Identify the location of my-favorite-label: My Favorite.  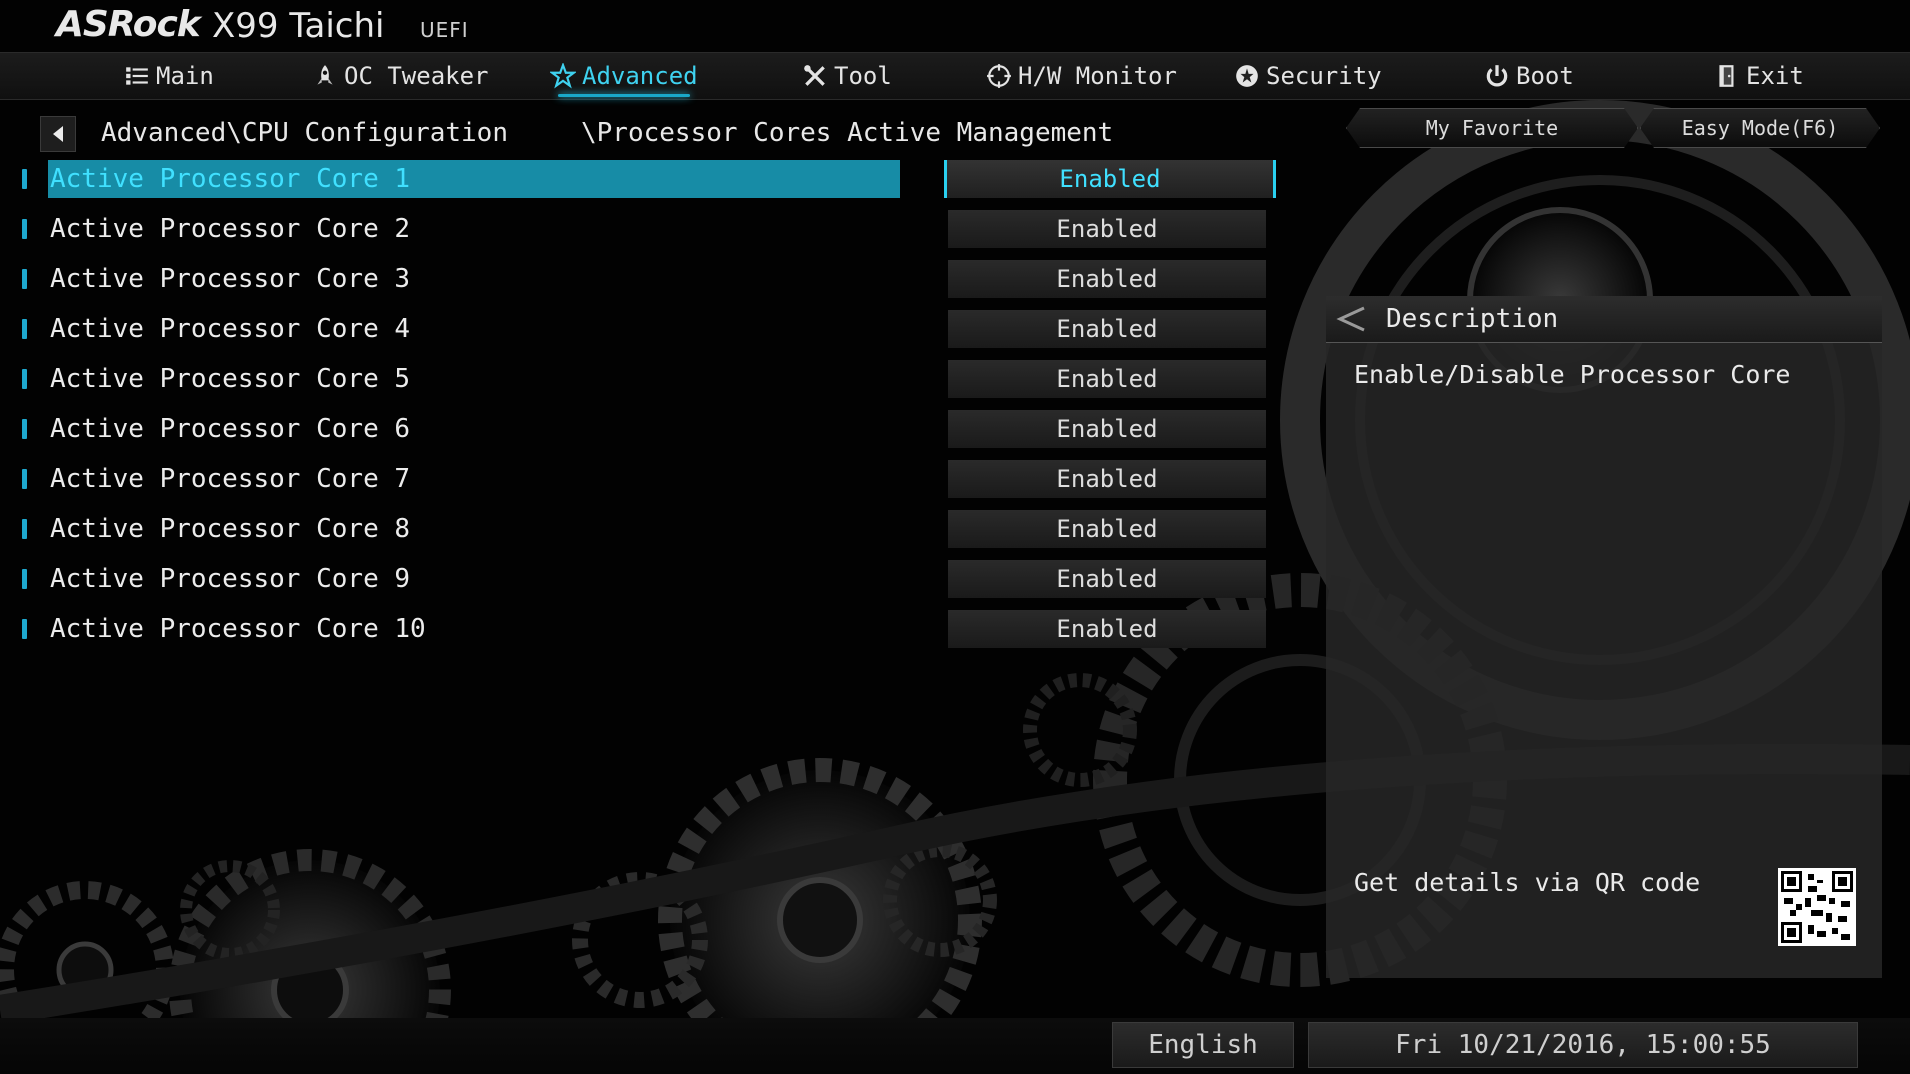
(1492, 128).